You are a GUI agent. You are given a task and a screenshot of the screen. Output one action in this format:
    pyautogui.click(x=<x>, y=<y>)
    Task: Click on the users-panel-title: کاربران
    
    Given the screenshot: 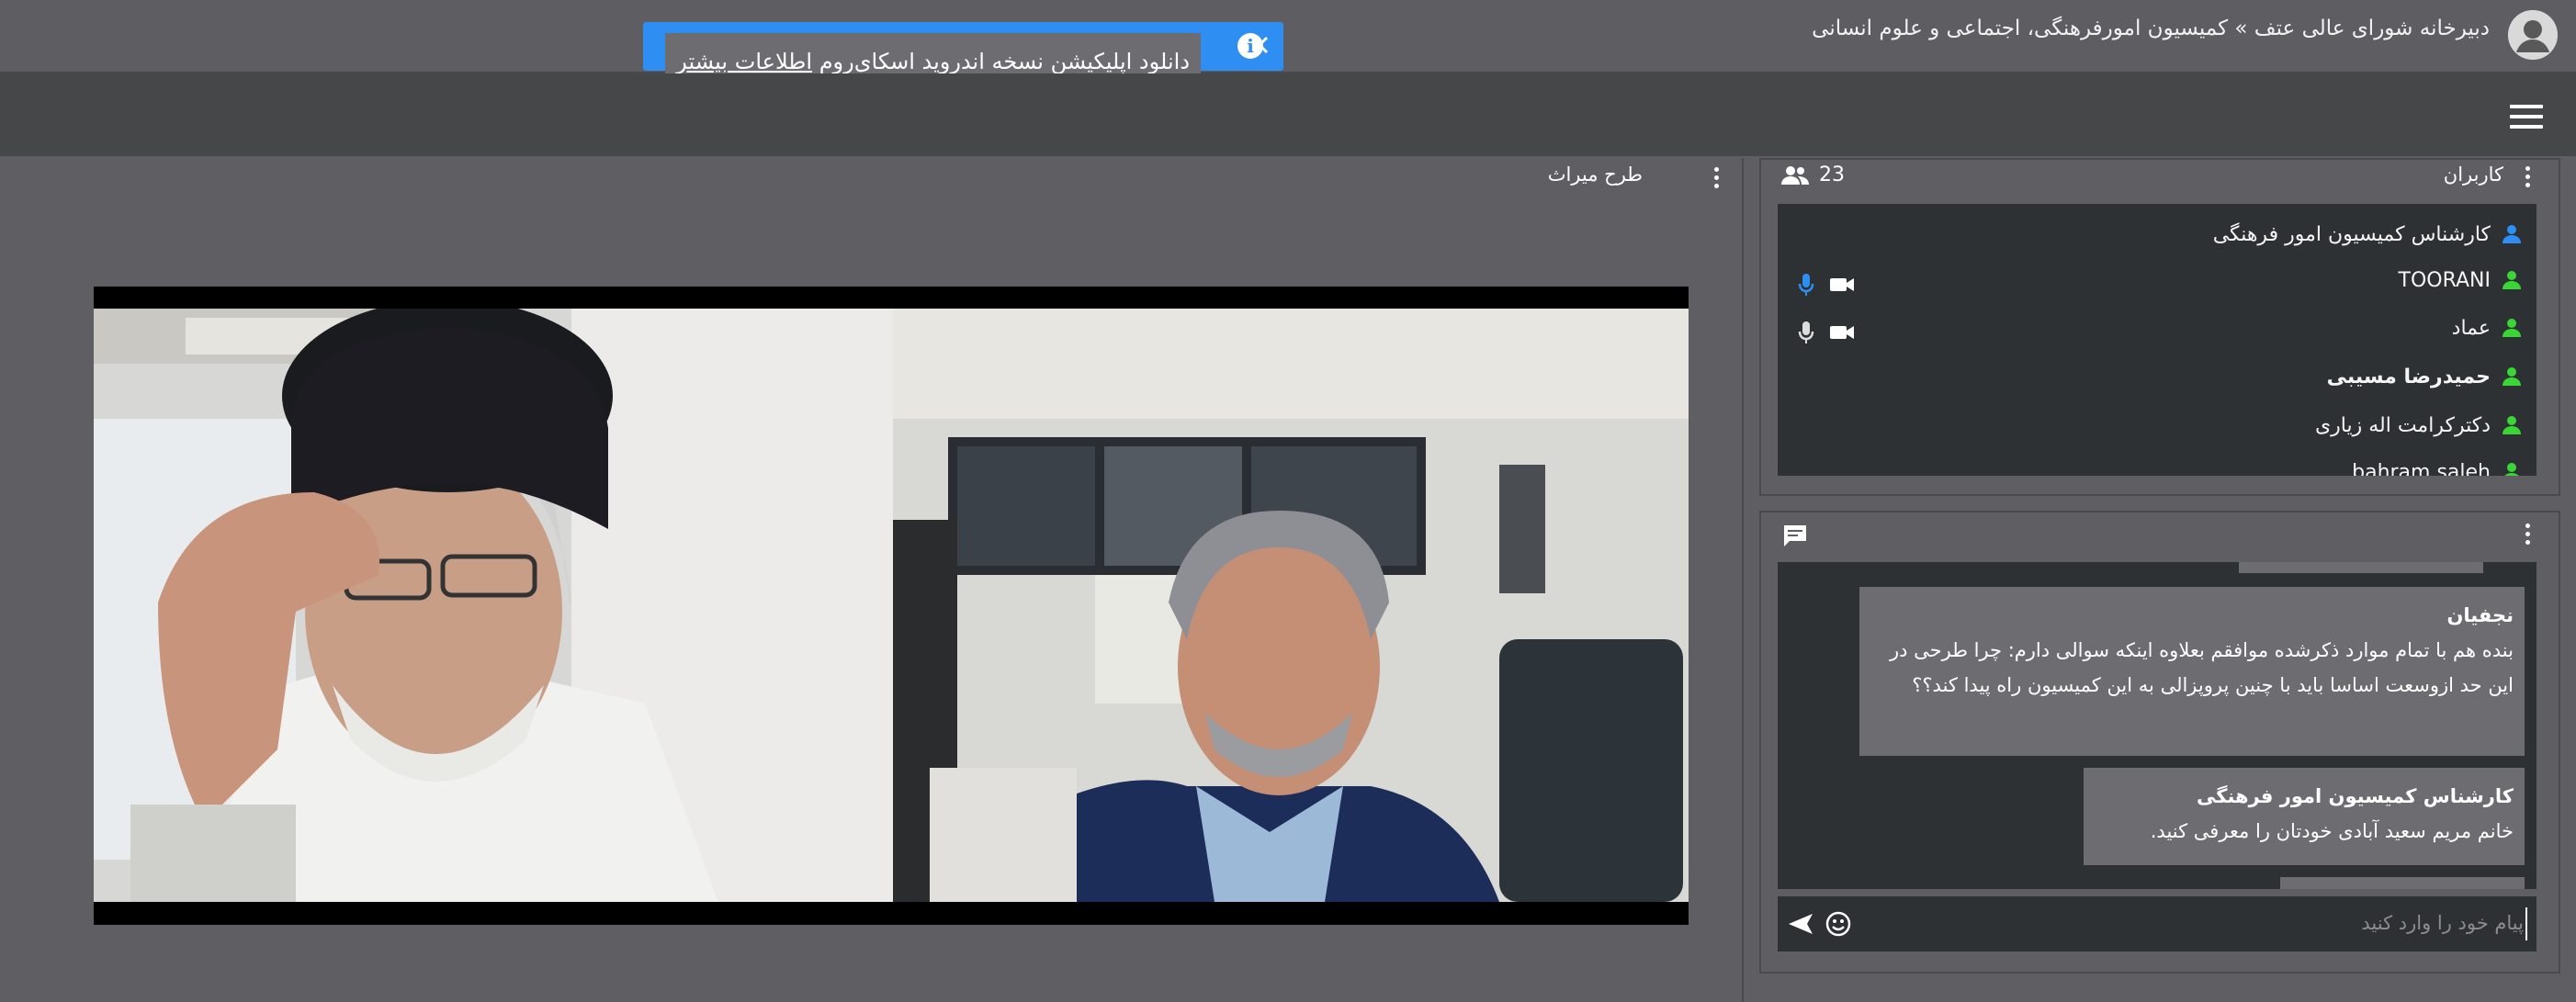 What is the action you would take?
    pyautogui.click(x=2473, y=174)
    